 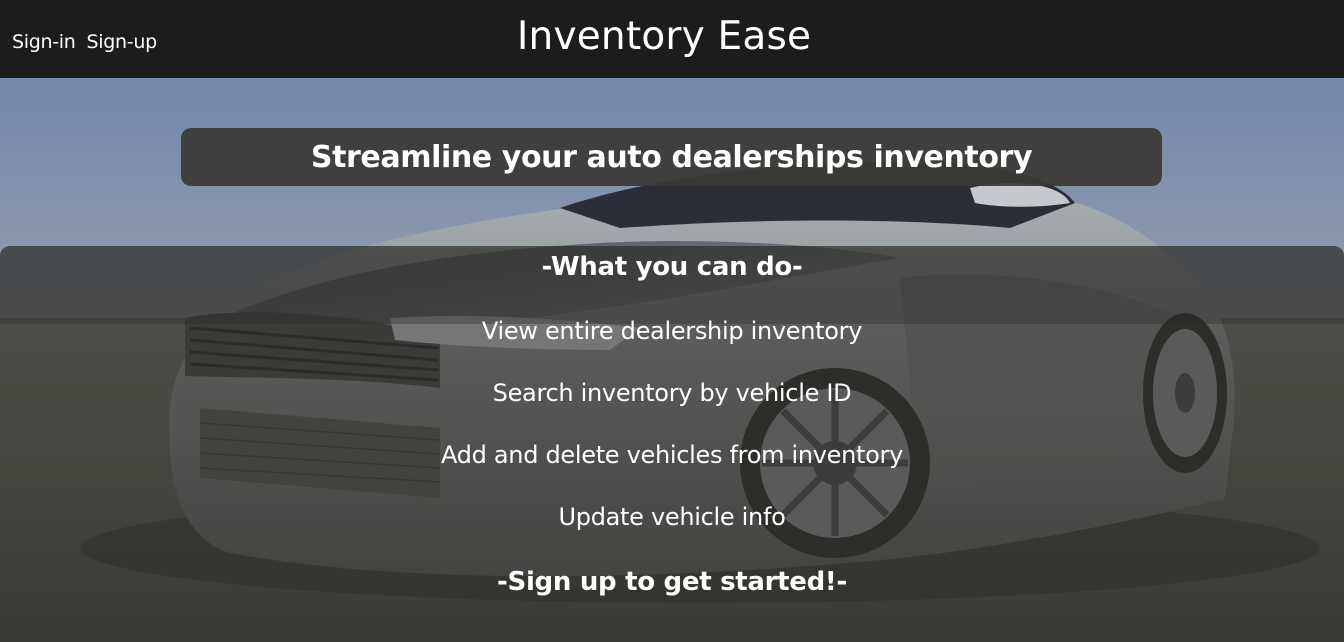 I want to click on feature-item-view-inventory: View entire dealership inventory, so click(x=672, y=331).